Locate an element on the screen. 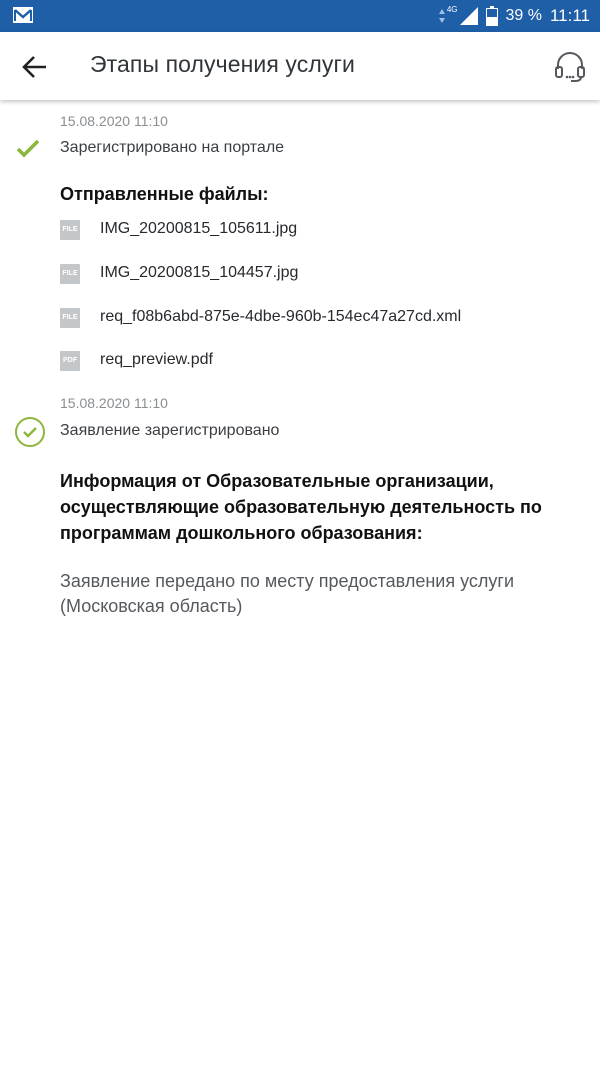  app-bar: Этапы получения услуги is located at coordinates (300, 66).